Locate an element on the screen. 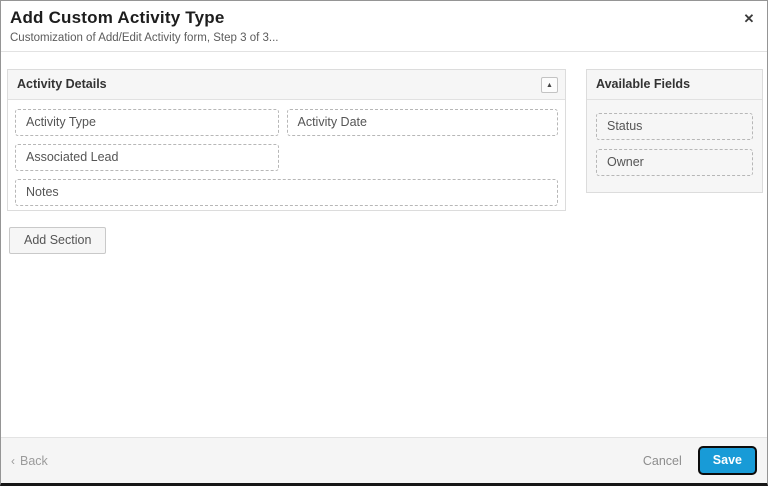 The image size is (768, 486). field-row: Notes is located at coordinates (286, 192).